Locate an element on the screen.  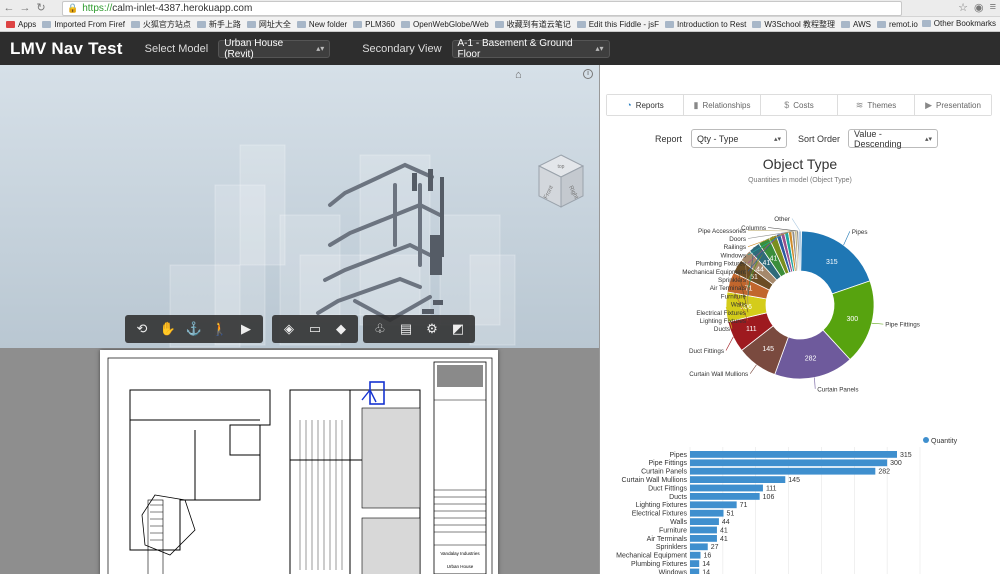
bookmark-item: Imported From Firef is located at coordinates (83, 24).